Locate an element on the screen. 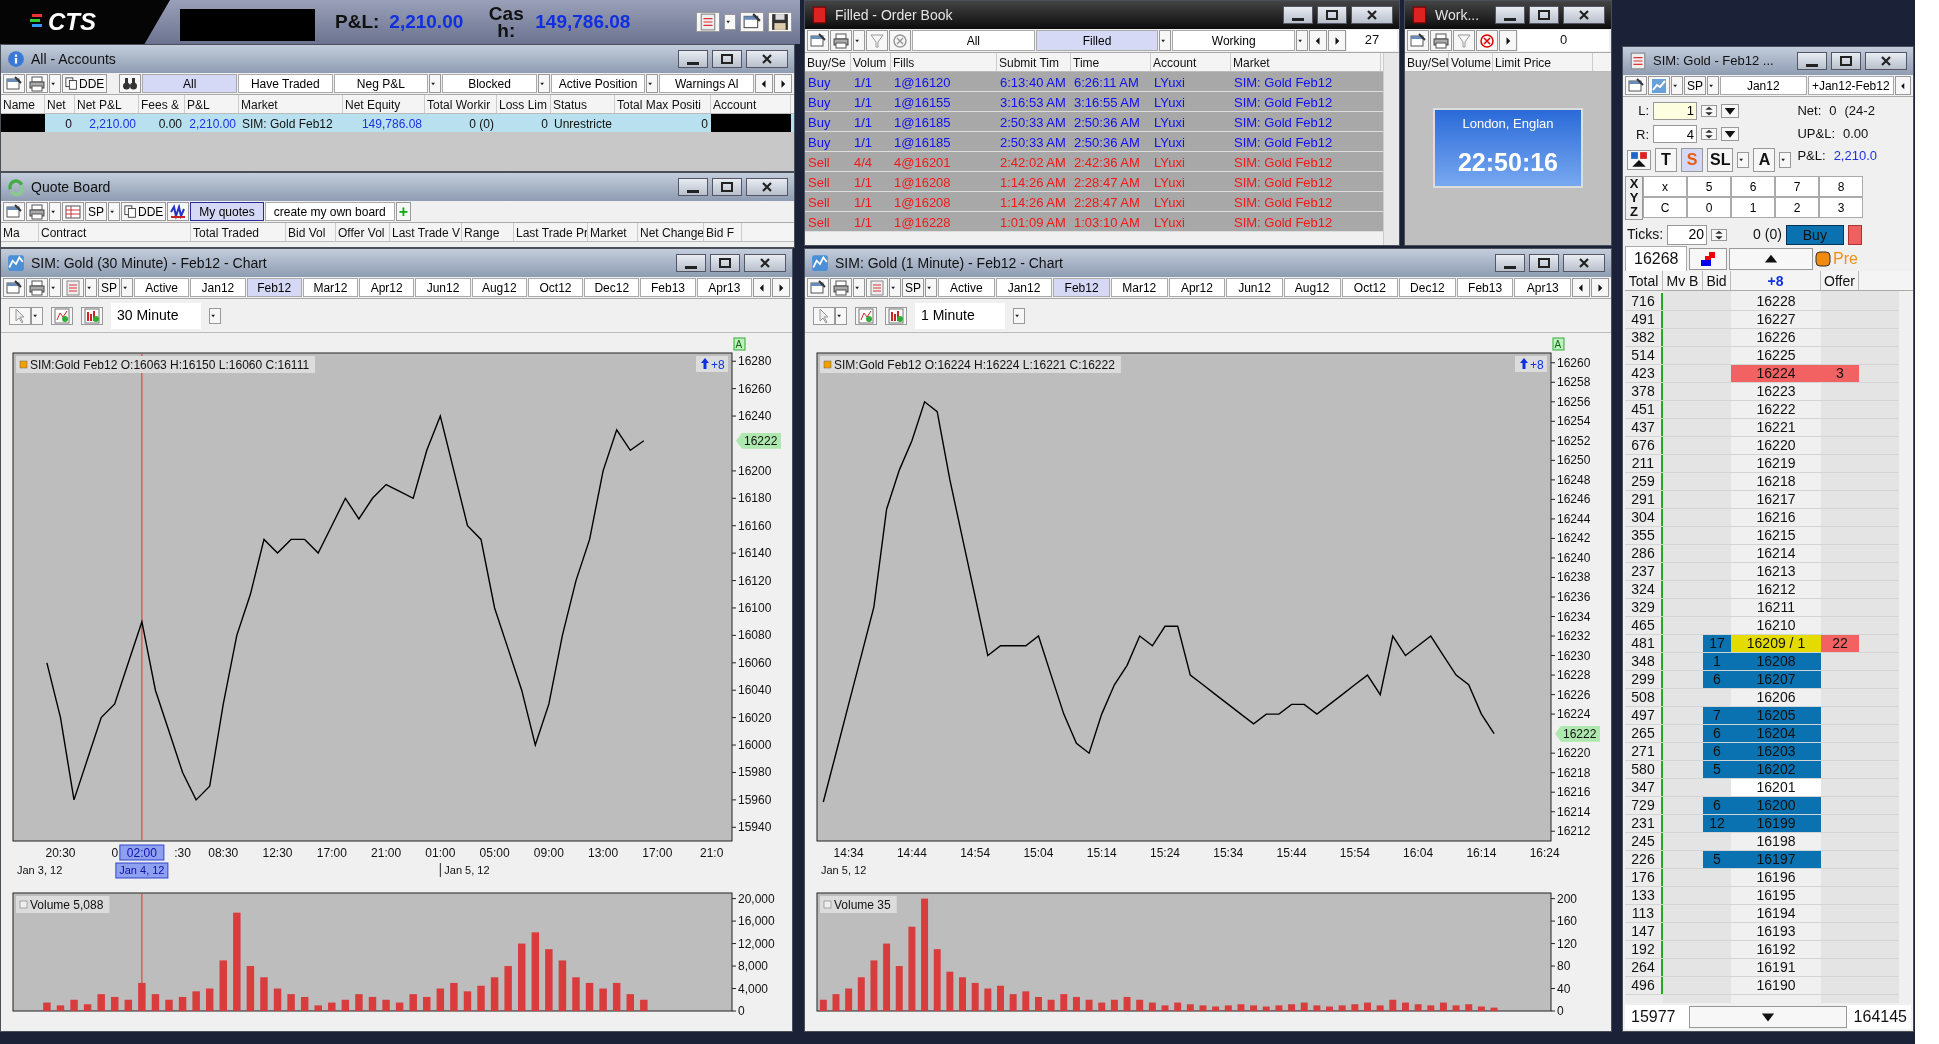  column-header: Net Equity is located at coordinates (384, 104).